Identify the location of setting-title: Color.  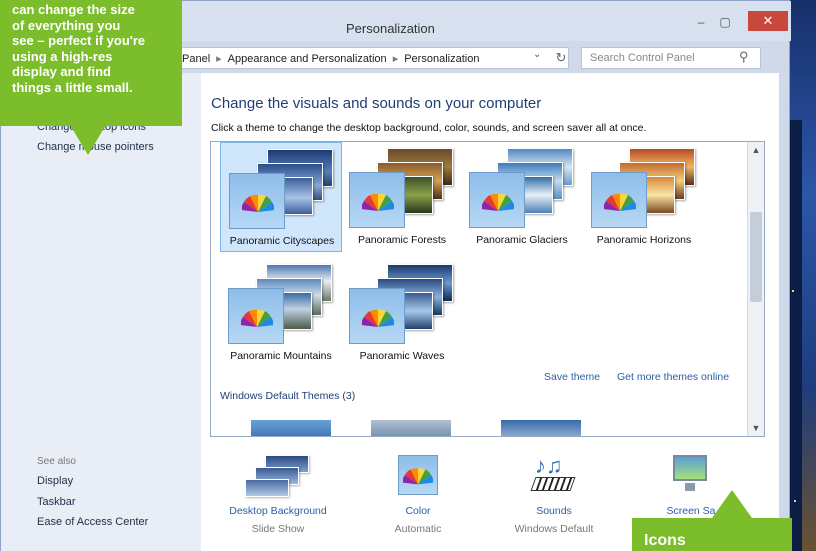
(418, 511).